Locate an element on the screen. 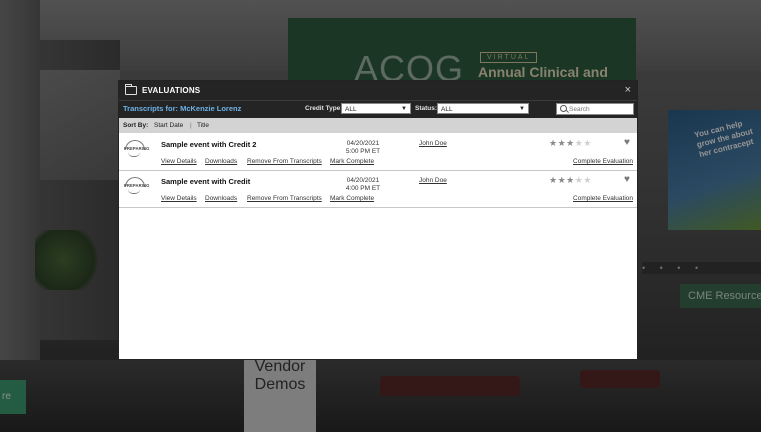  status-select: ALL ▼ is located at coordinates (483, 108).